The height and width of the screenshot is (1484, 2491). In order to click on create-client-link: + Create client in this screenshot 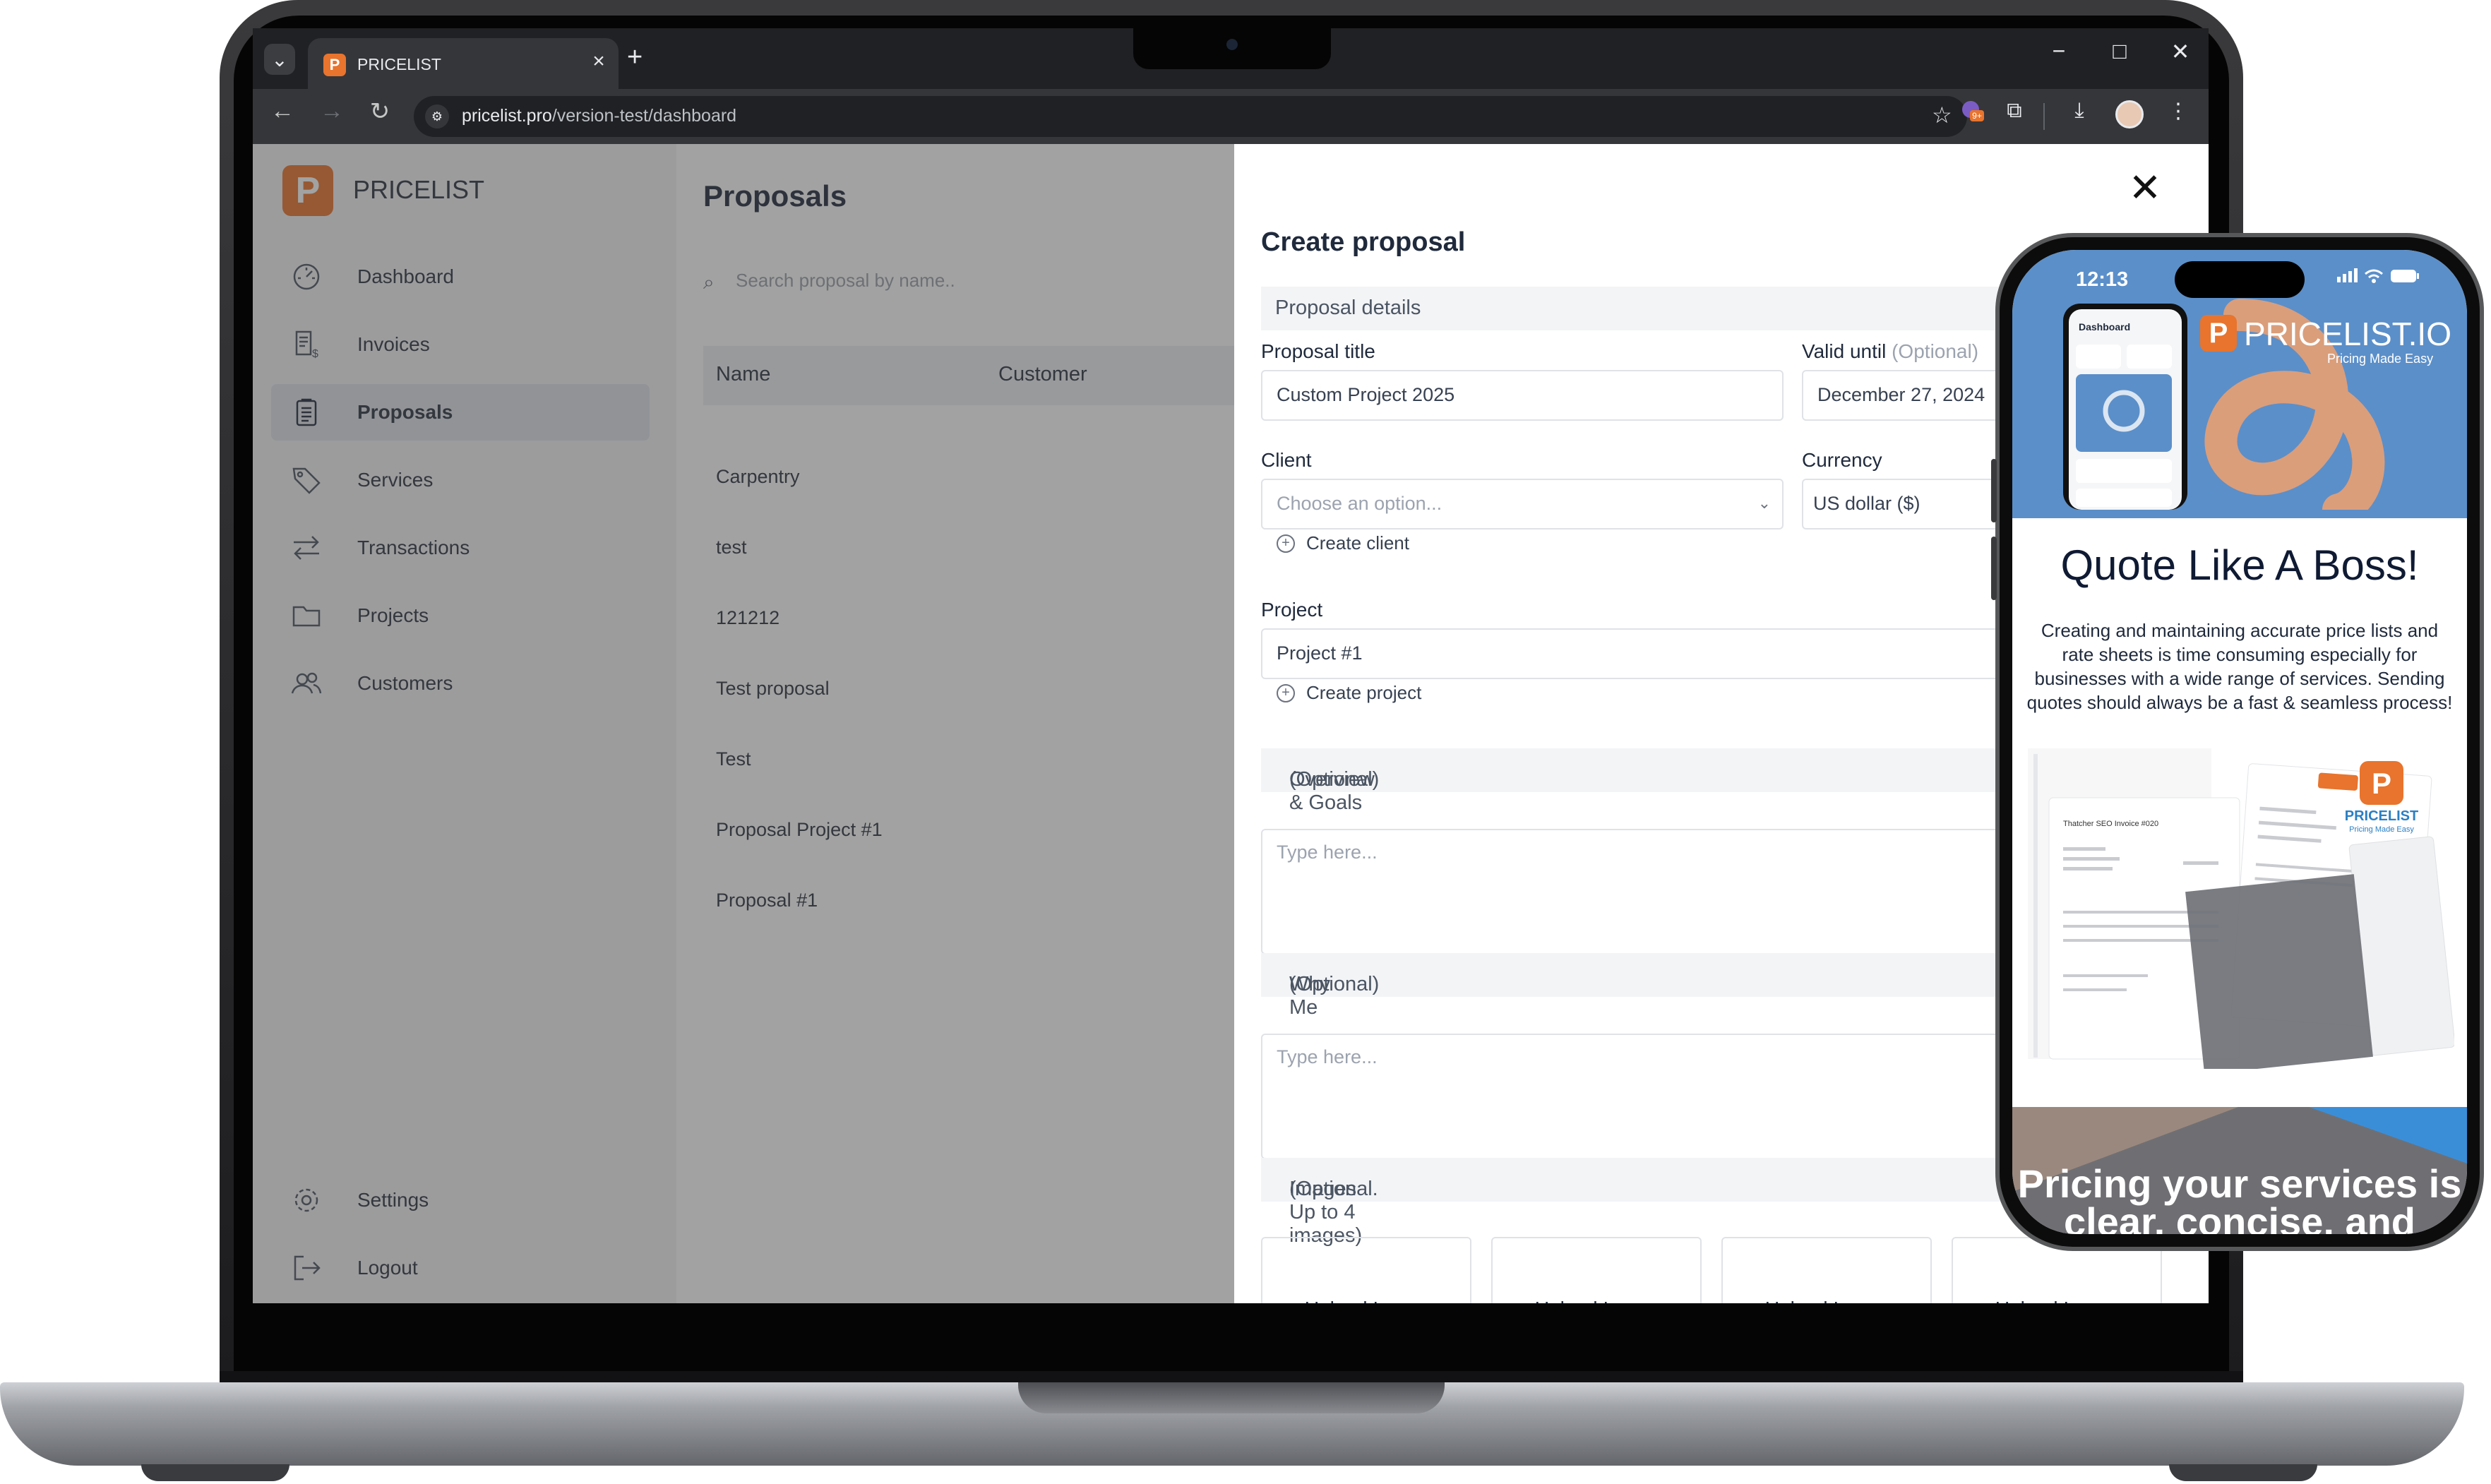, I will do `click(1343, 543)`.